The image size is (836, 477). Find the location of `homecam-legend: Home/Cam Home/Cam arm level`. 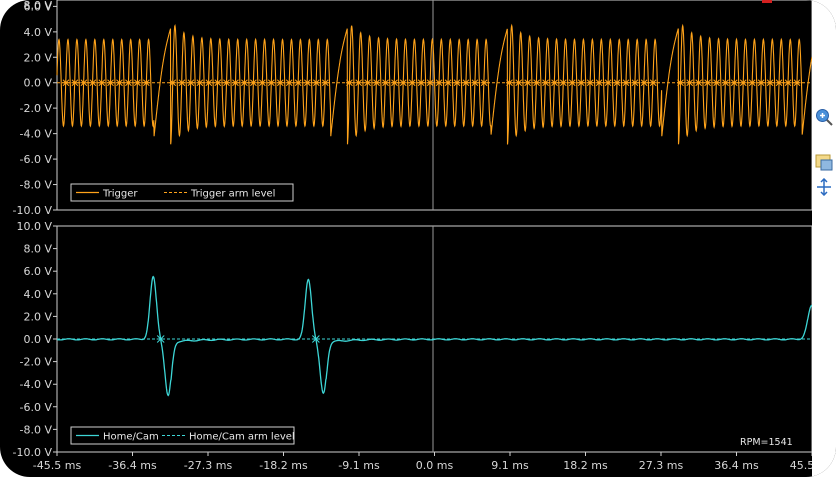

homecam-legend: Home/Cam Home/Cam arm level is located at coordinates (182, 435).